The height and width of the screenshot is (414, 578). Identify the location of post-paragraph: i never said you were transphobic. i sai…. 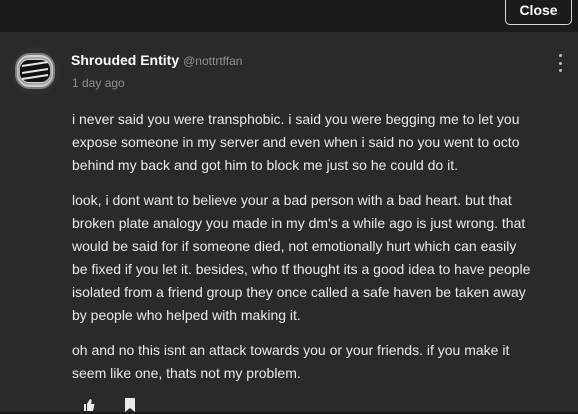
(296, 142).